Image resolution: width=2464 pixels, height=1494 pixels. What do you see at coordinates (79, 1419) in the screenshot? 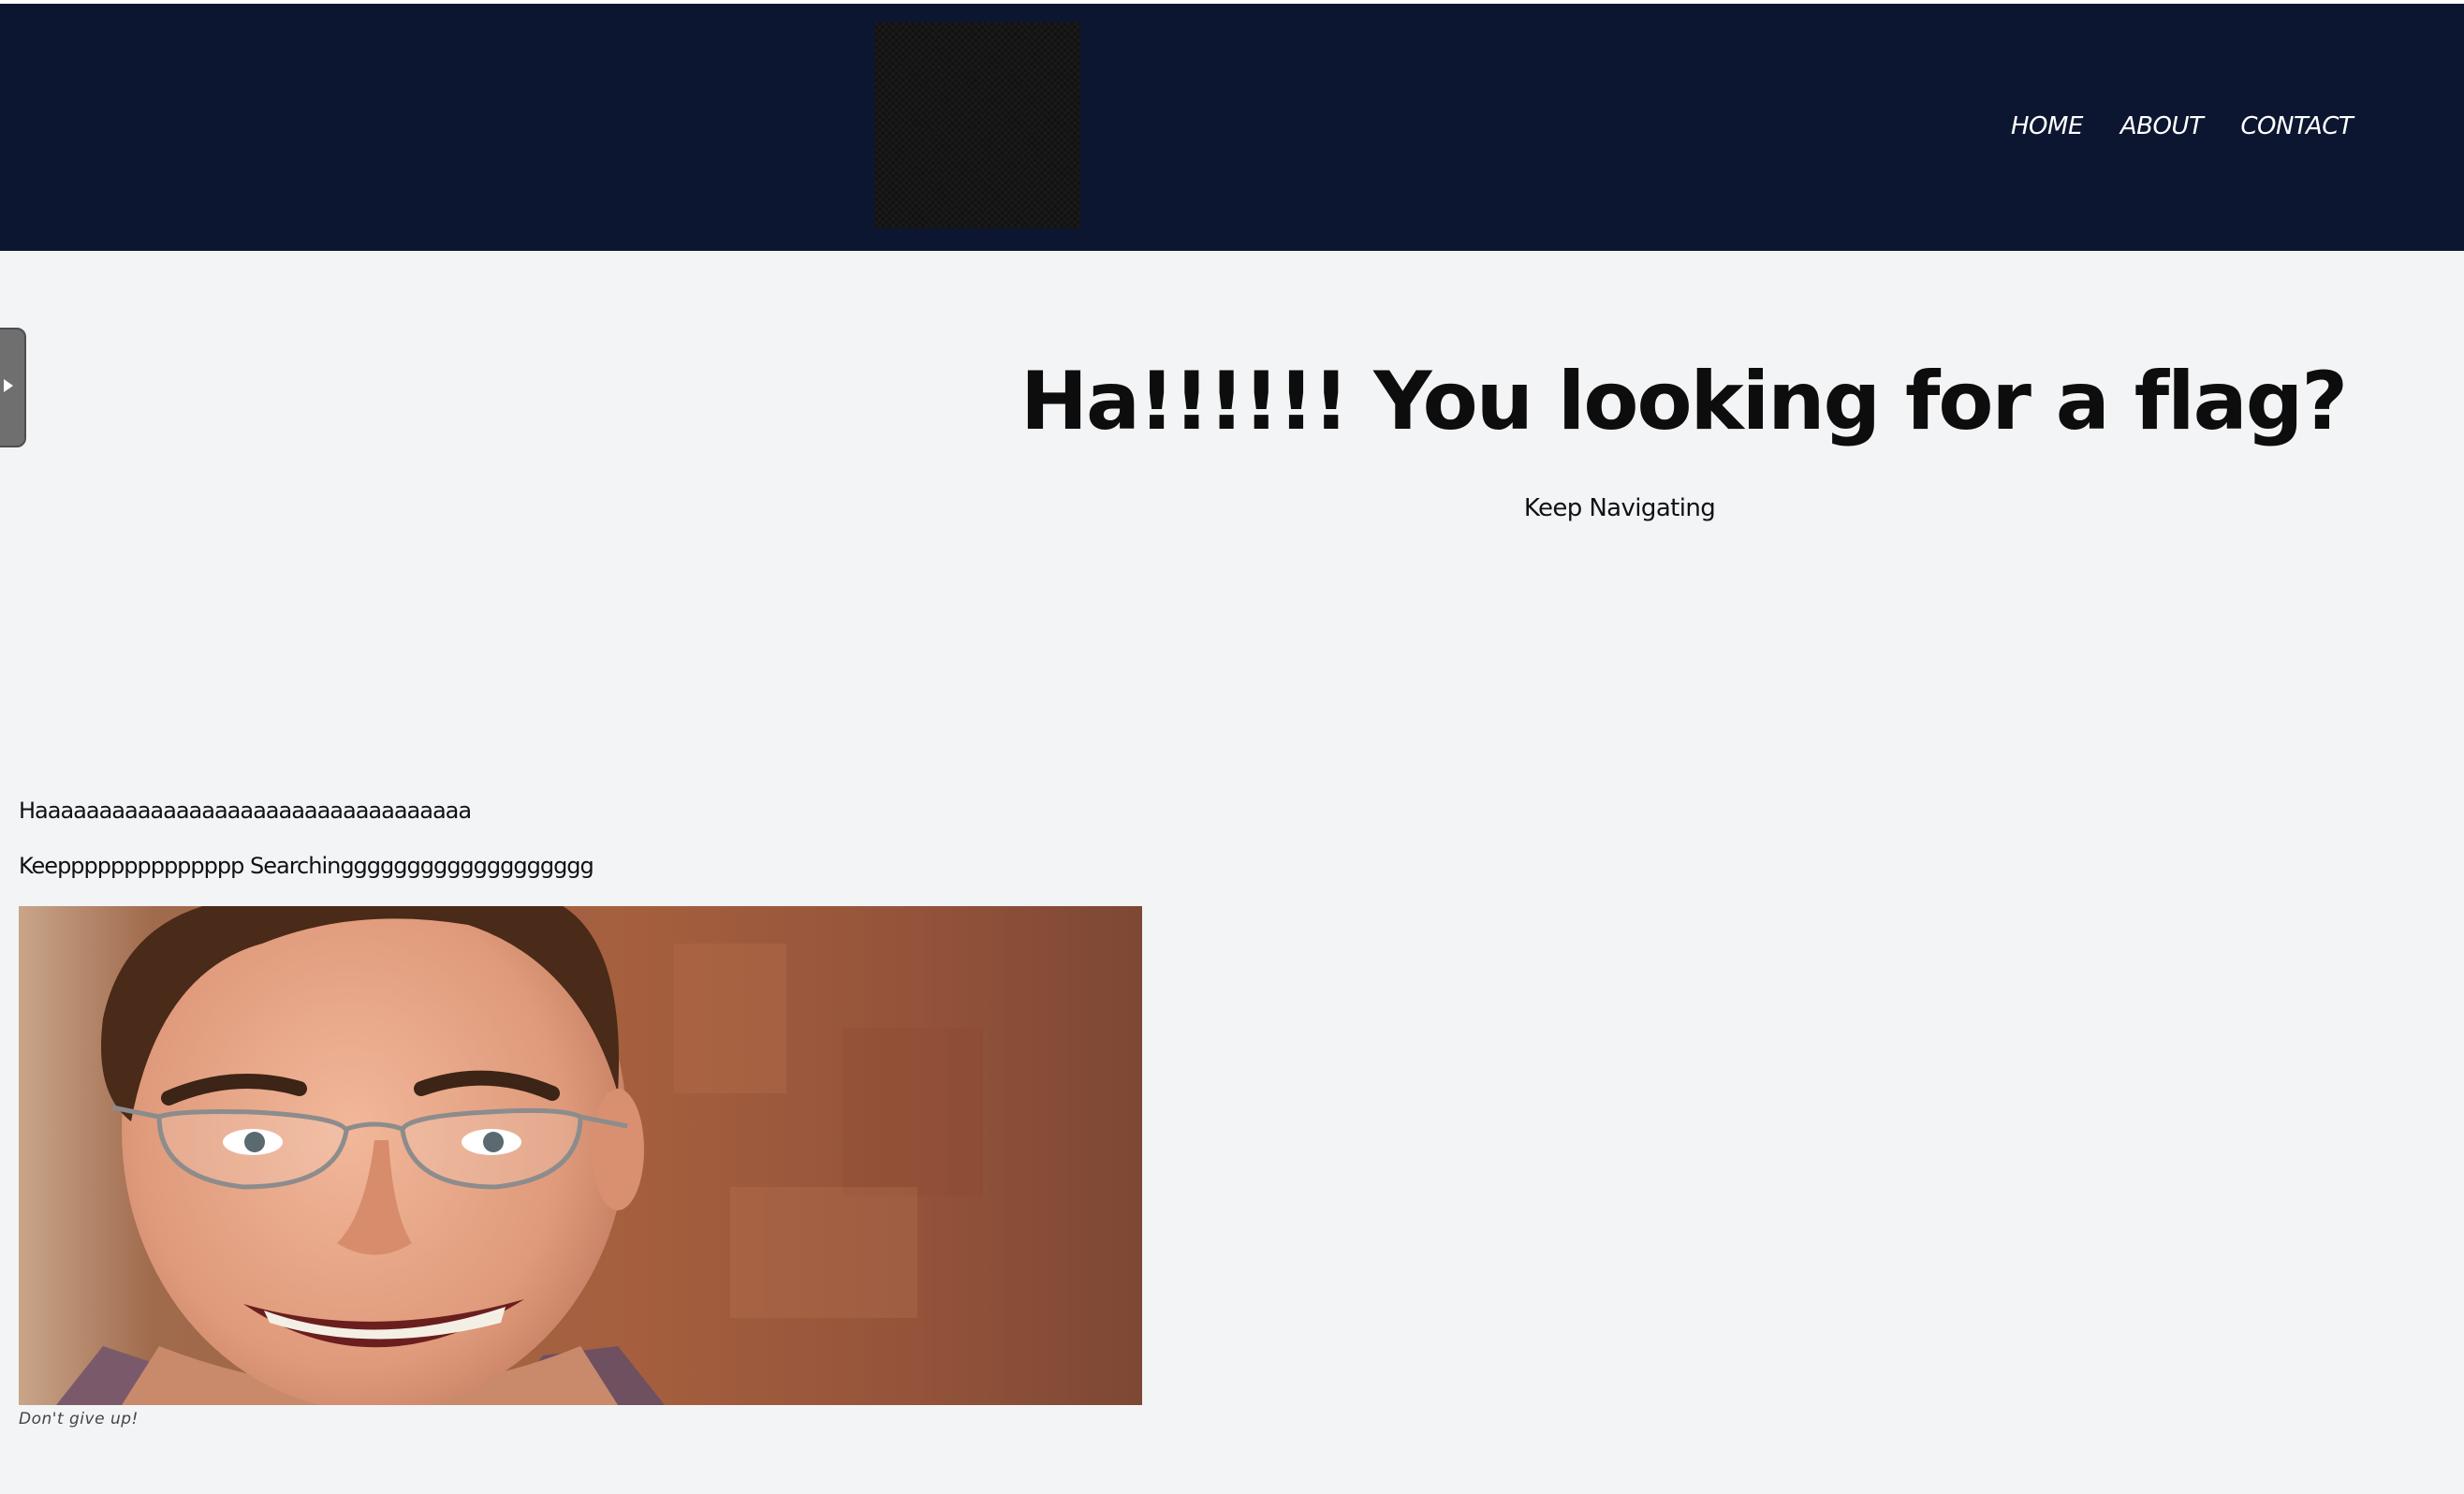
I see `photo-caption: Don't give up!` at bounding box center [79, 1419].